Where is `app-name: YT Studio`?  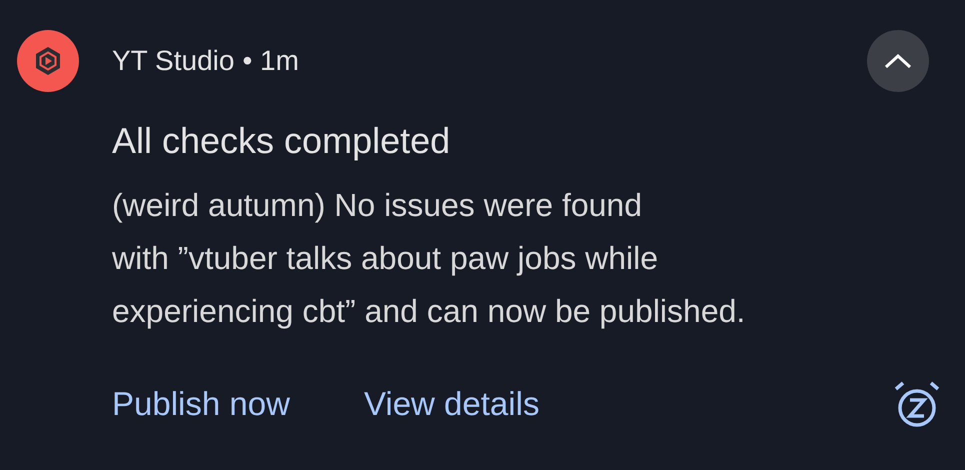
app-name: YT Studio is located at coordinates (173, 61).